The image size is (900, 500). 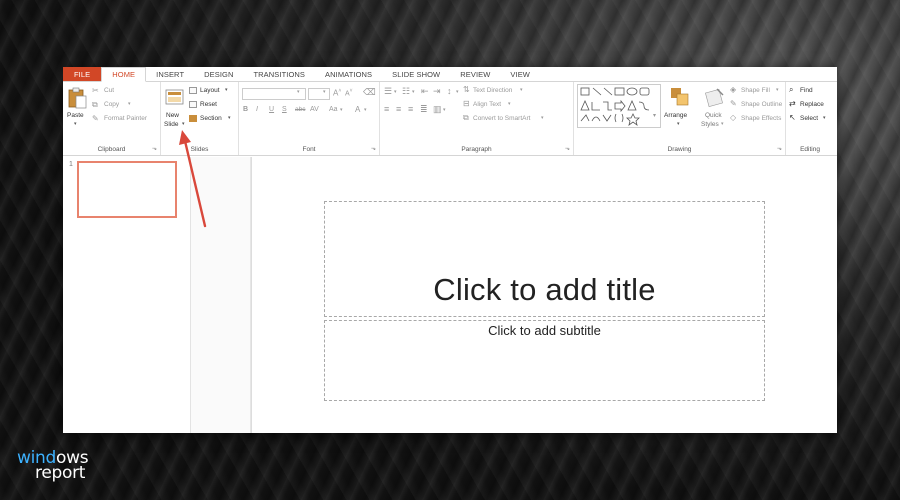 I want to click on layout-button: Layout ▾, so click(x=212, y=91).